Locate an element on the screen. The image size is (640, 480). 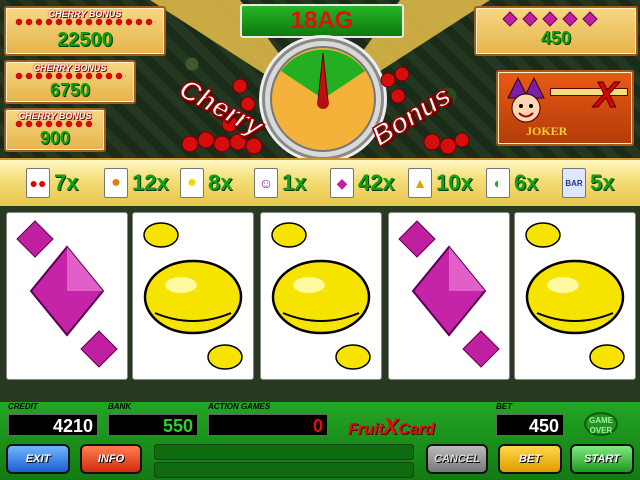
paytable-multiplier: 42x is located at coordinates (376, 182).